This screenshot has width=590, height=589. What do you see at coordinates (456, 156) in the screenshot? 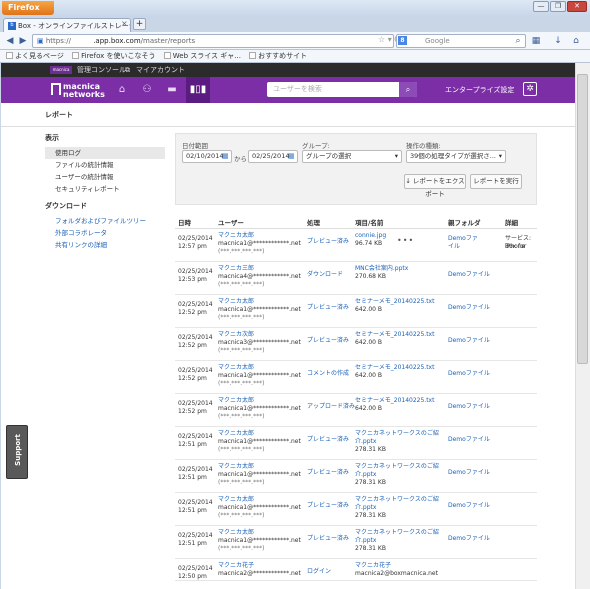
I see `action-type-select: 39個の処理タイプが選択さ... ▾` at bounding box center [456, 156].